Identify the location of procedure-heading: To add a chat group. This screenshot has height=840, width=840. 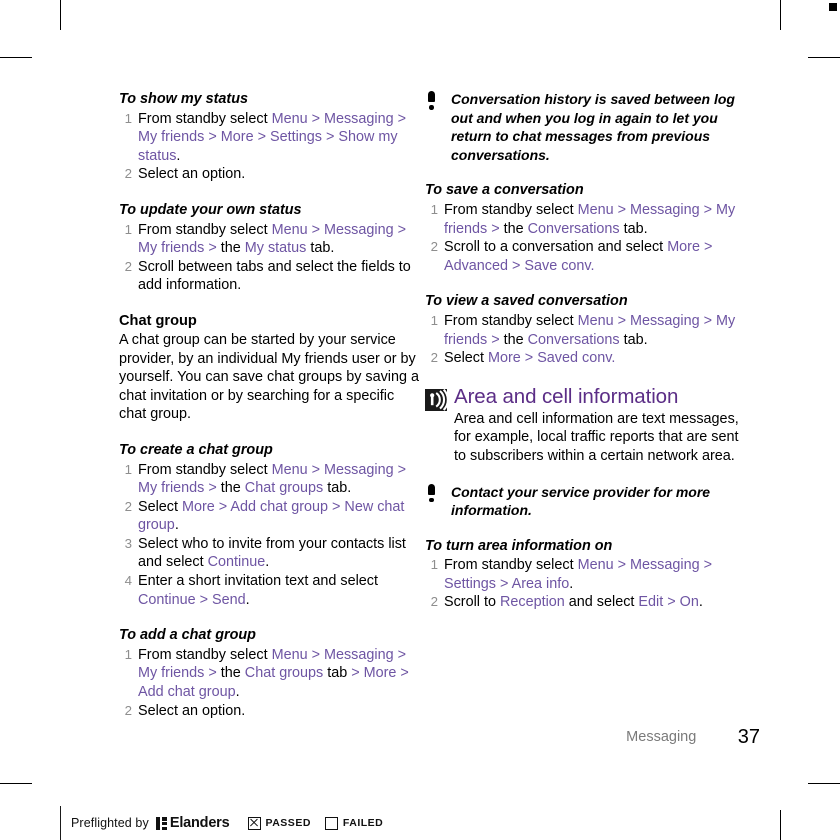
(187, 635).